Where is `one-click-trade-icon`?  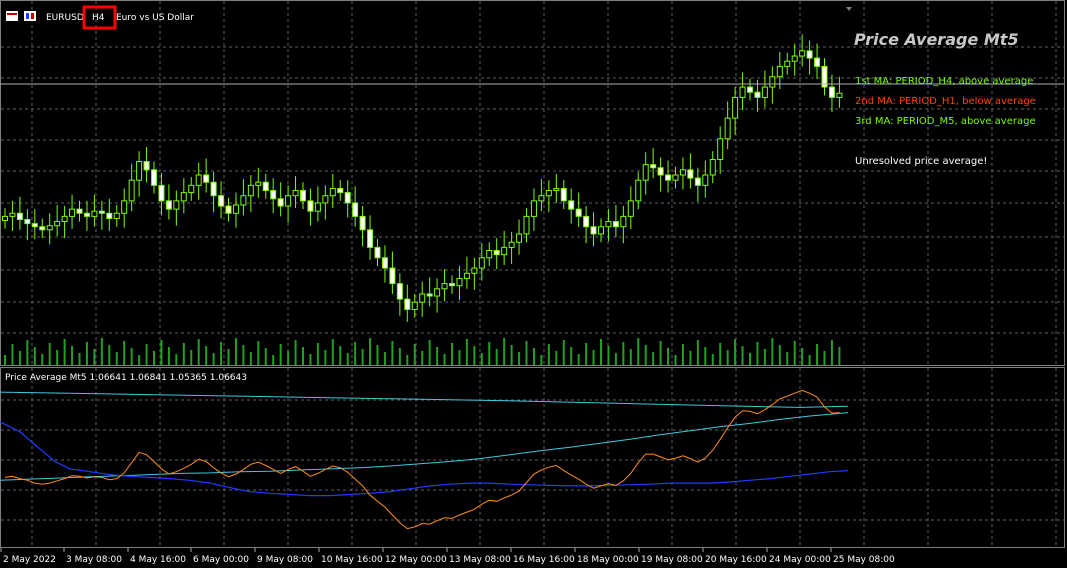 one-click-trade-icon is located at coordinates (30, 16).